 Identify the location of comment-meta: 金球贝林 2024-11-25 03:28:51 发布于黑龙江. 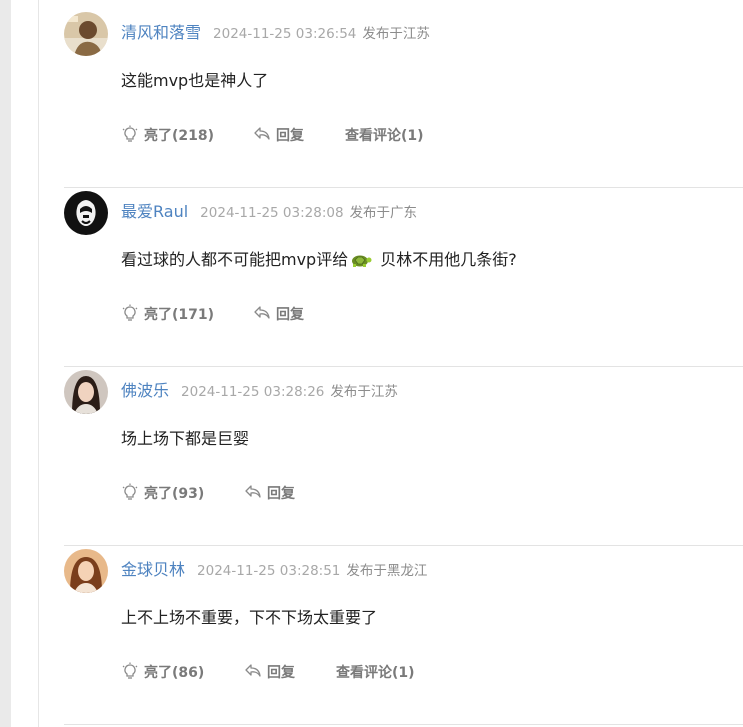
(274, 570).